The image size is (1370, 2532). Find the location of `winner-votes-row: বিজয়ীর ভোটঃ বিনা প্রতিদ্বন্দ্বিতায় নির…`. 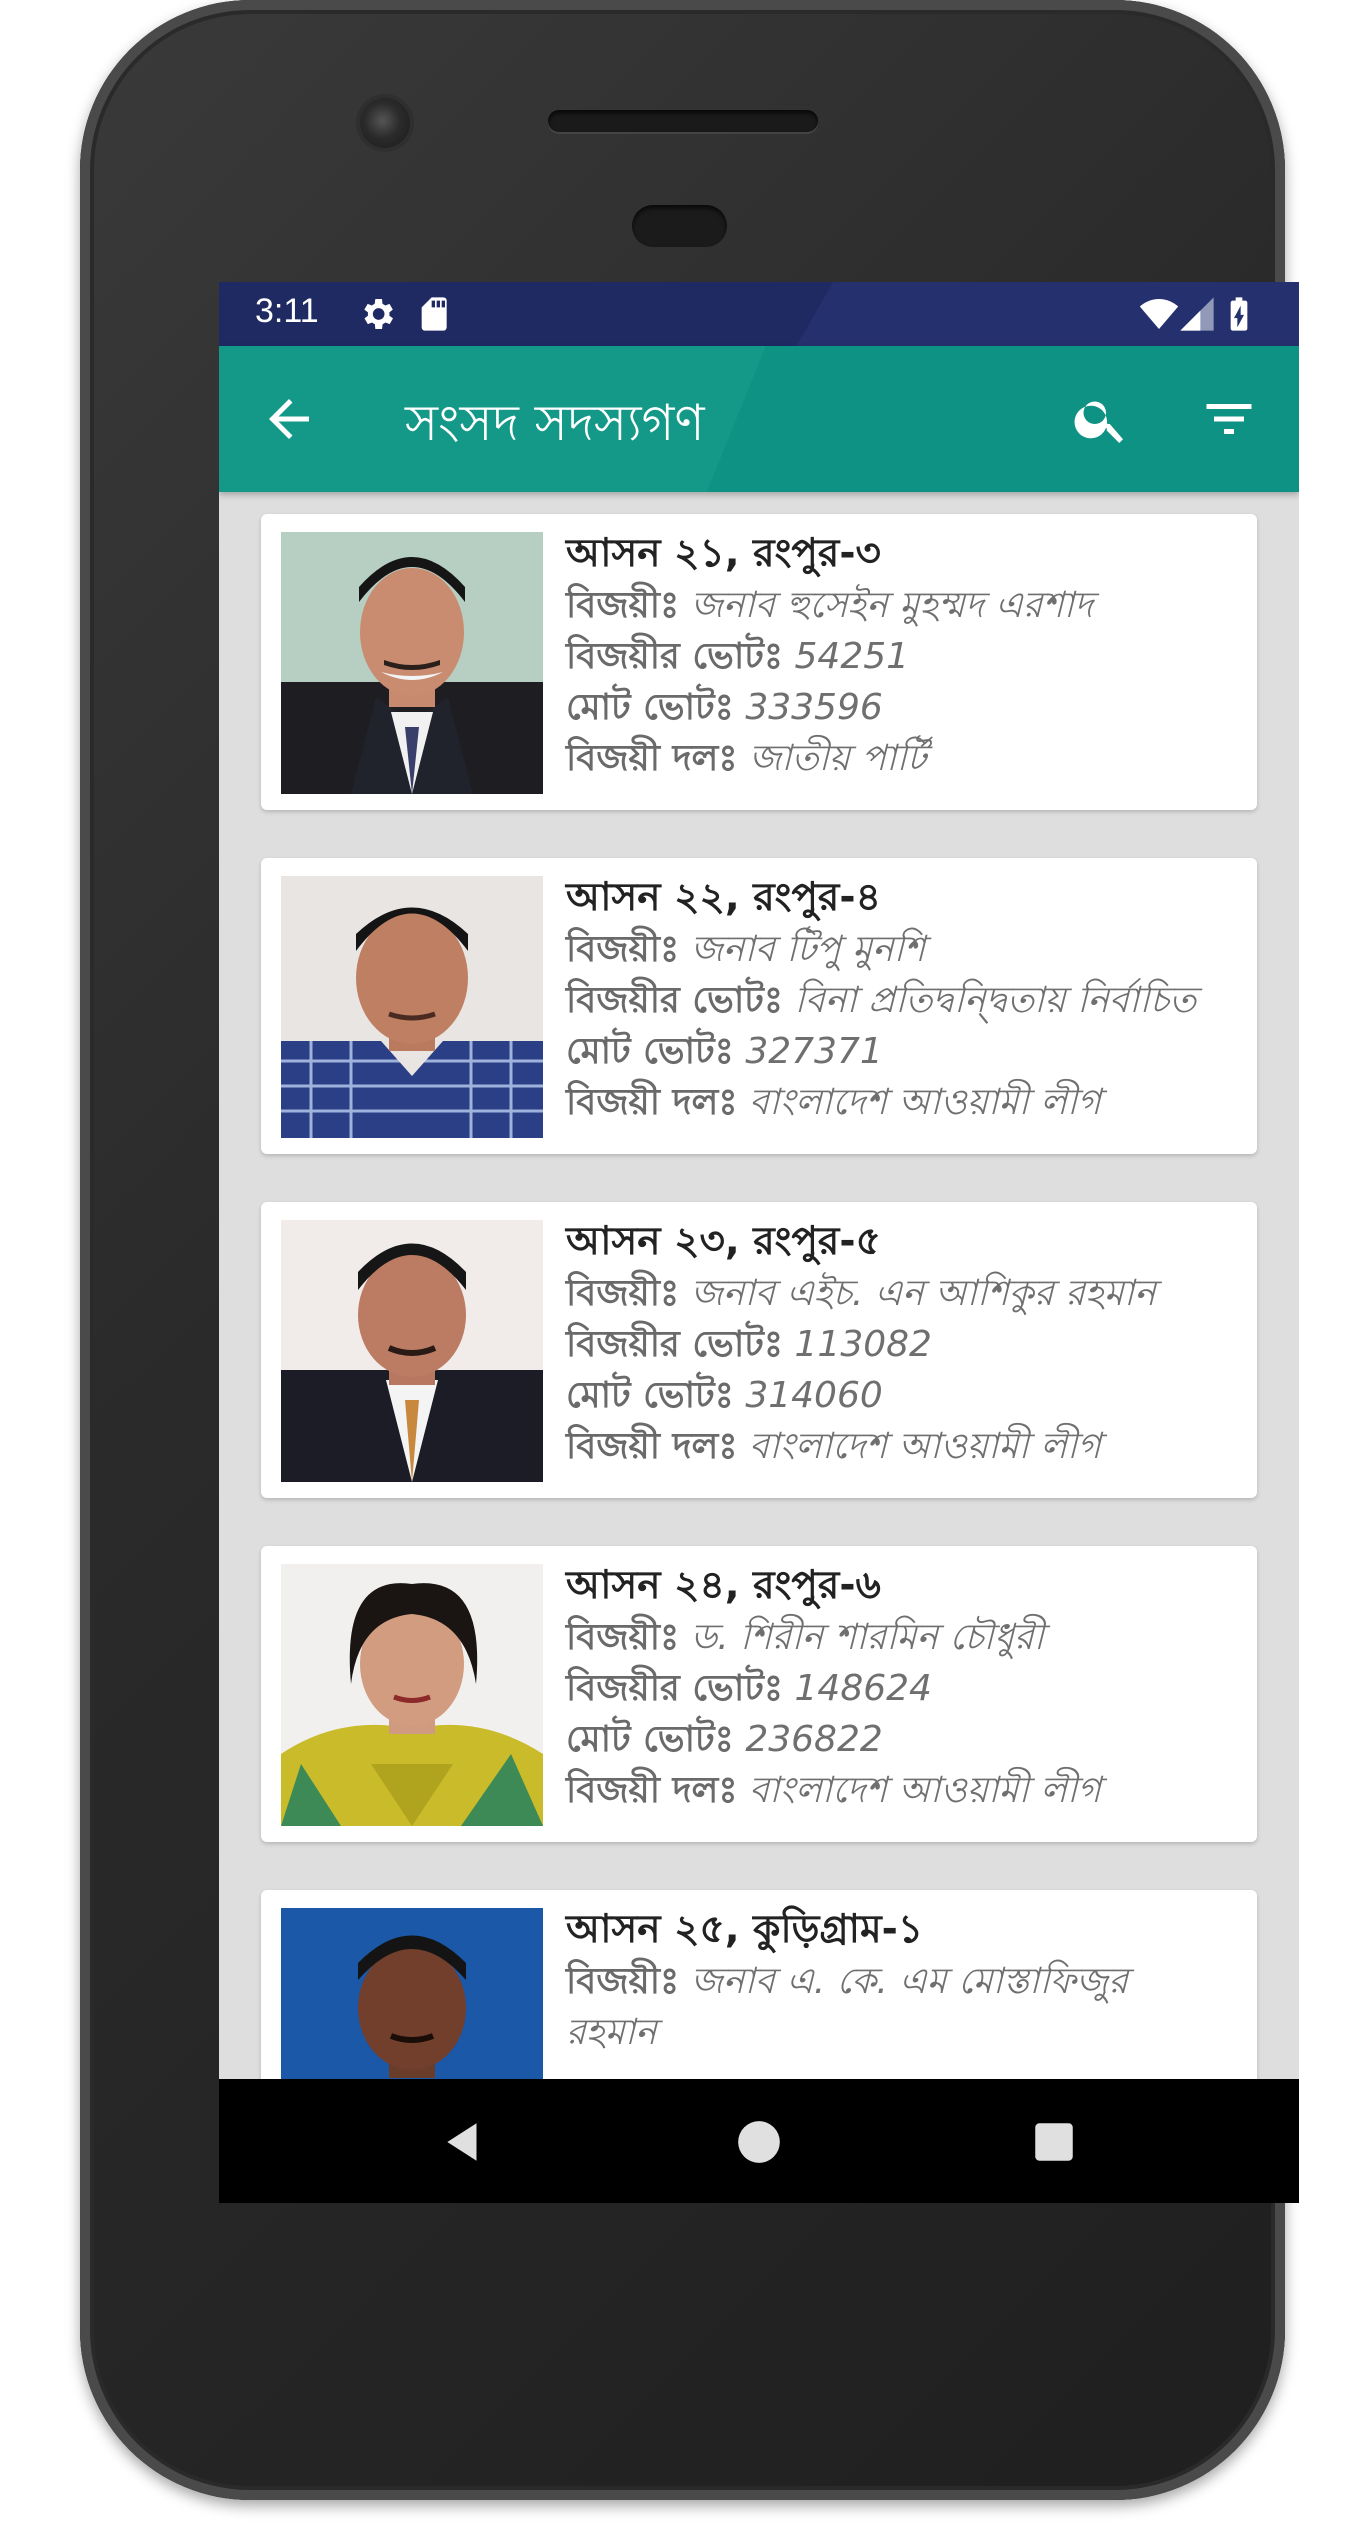

winner-votes-row: বিজয়ীর ভোটঃ বিনা প্রতিদ্বন্দ্বিতায় নির… is located at coordinates (906, 1000).